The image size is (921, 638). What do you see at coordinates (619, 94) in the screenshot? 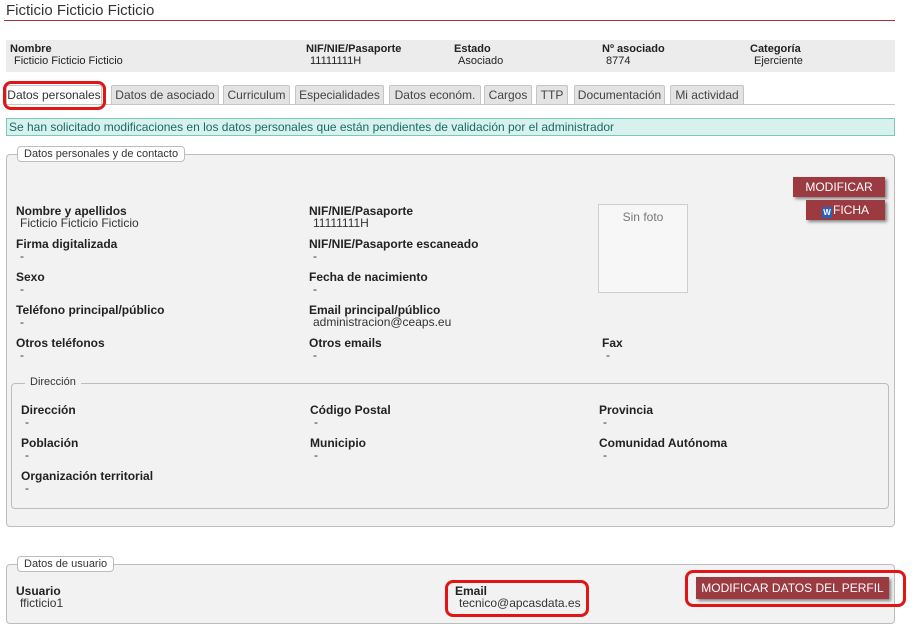
I see `tab-documentacion: Documentación` at bounding box center [619, 94].